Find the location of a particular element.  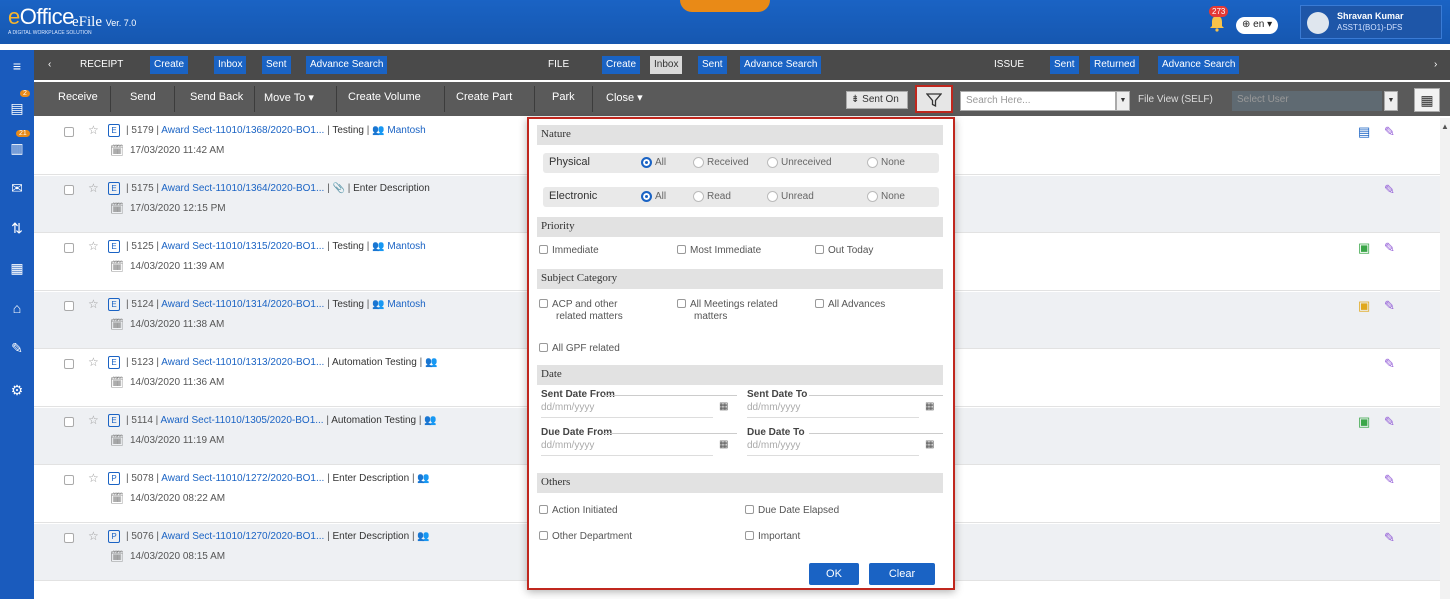

filter-icon is located at coordinates (934, 99).